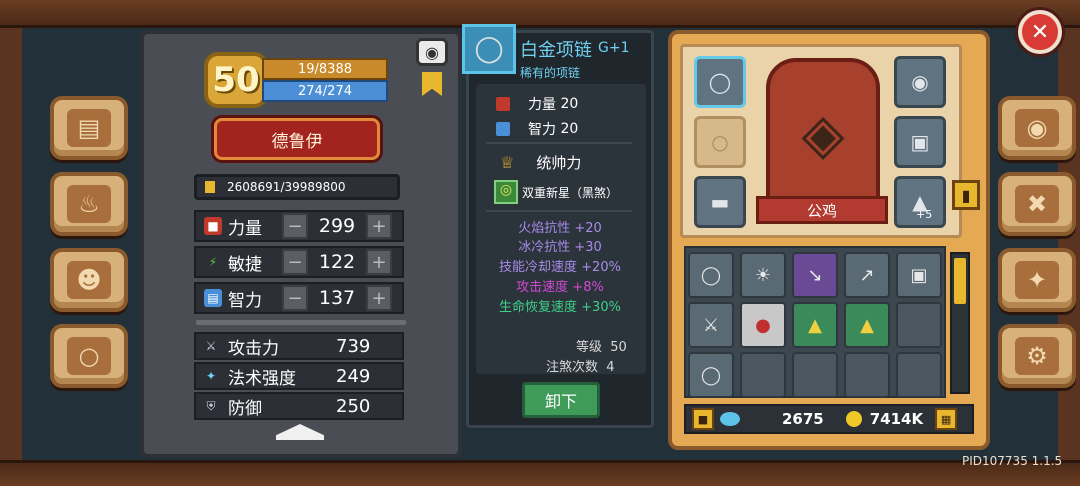 The height and width of the screenshot is (486, 1080). What do you see at coordinates (542, 130) in the screenshot?
I see `req-label: 智力` at bounding box center [542, 130].